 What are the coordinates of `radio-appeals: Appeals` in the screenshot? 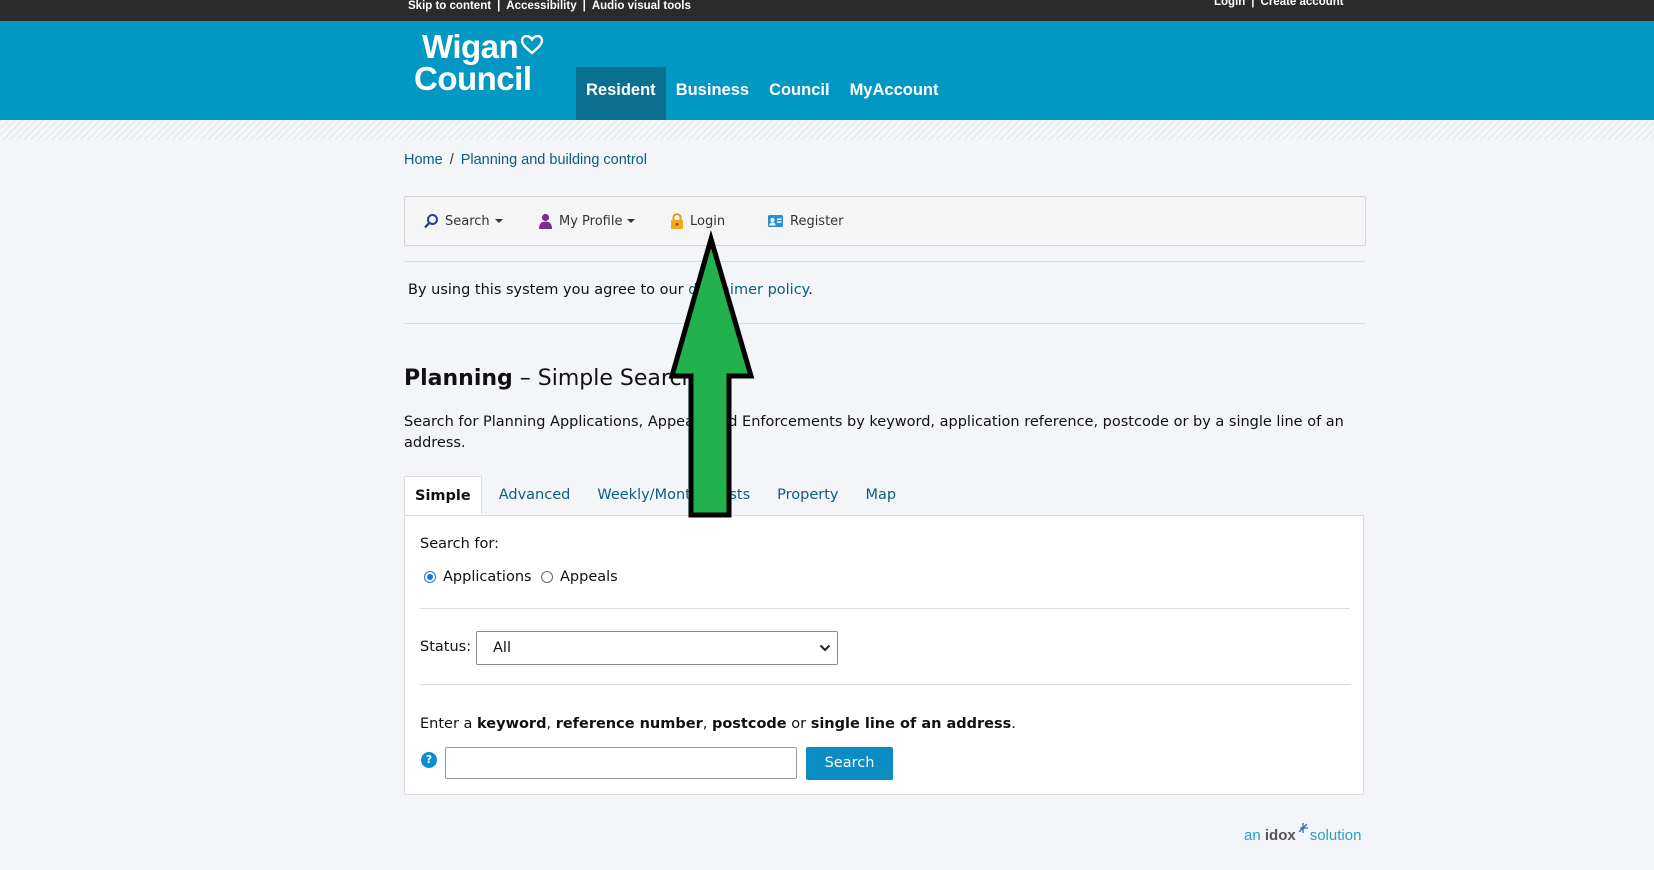 It's located at (579, 577).